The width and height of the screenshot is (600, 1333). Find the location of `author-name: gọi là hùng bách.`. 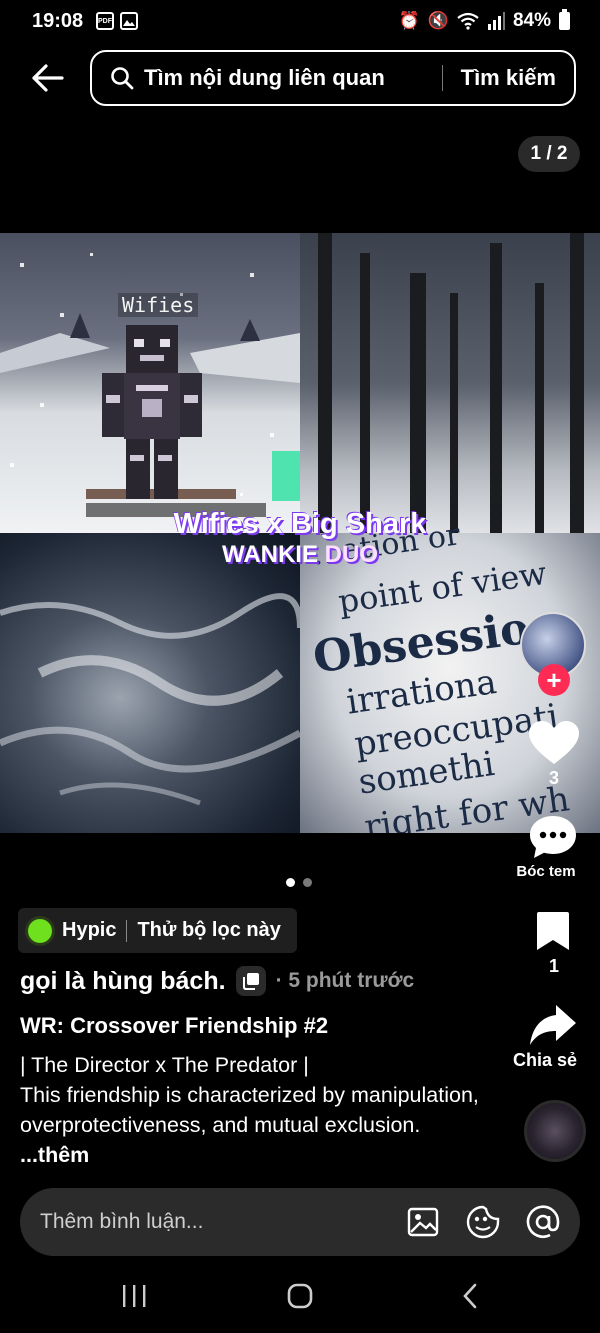

author-name: gọi là hùng bách. is located at coordinates (123, 981).